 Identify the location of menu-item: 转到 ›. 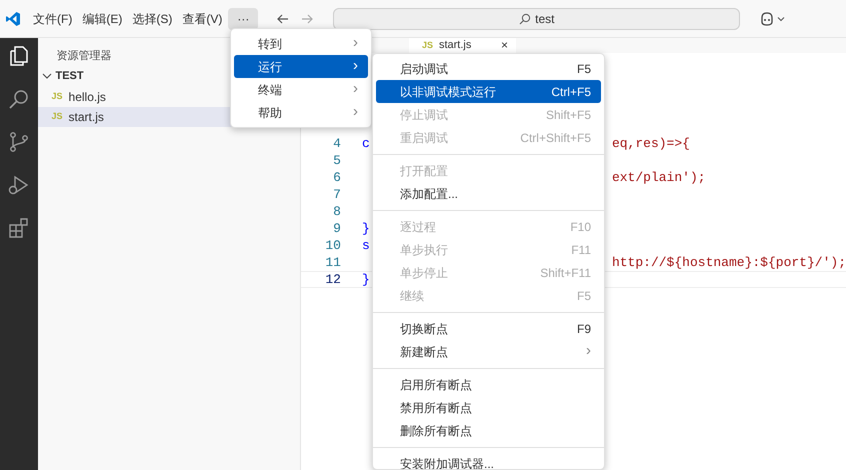
(301, 43).